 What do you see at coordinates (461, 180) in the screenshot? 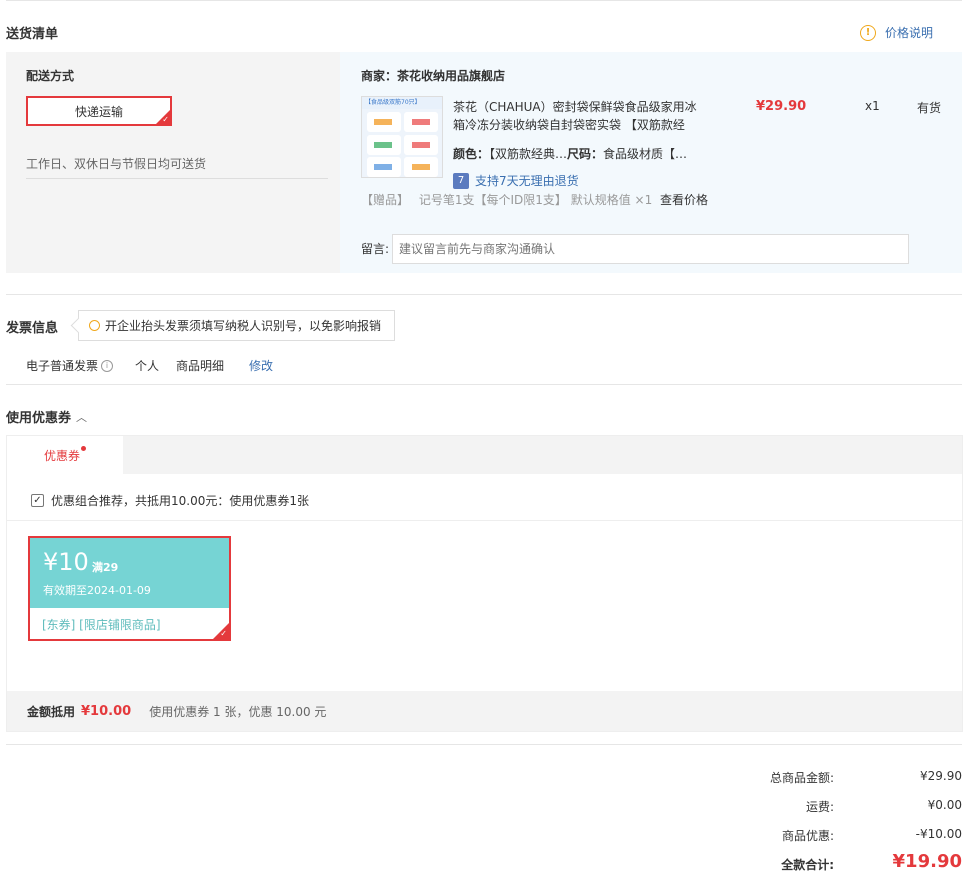
I see `return-7day-icon: 7` at bounding box center [461, 180].